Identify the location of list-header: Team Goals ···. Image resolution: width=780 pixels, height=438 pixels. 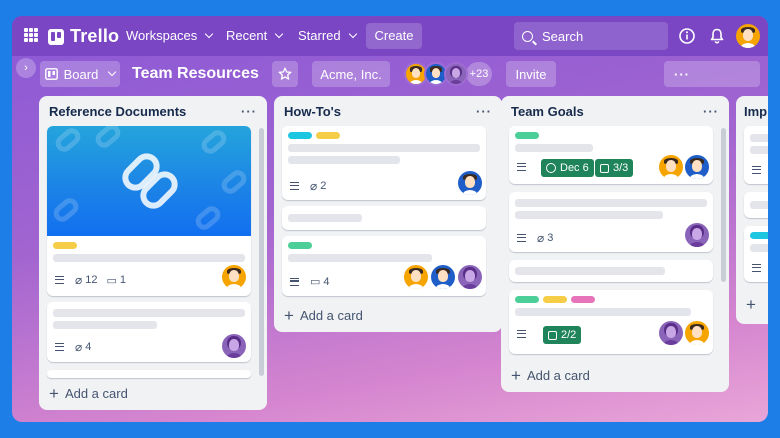
(615, 111).